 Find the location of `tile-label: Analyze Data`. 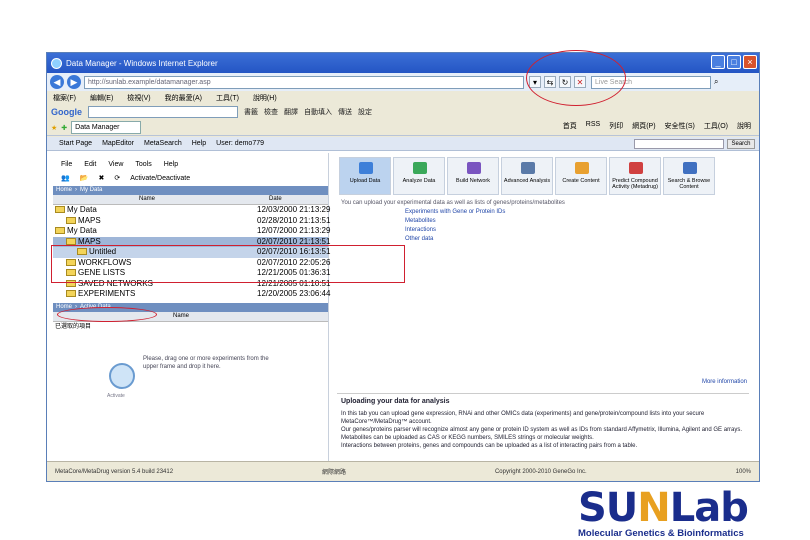

tile-label: Analyze Data is located at coordinates (419, 181).